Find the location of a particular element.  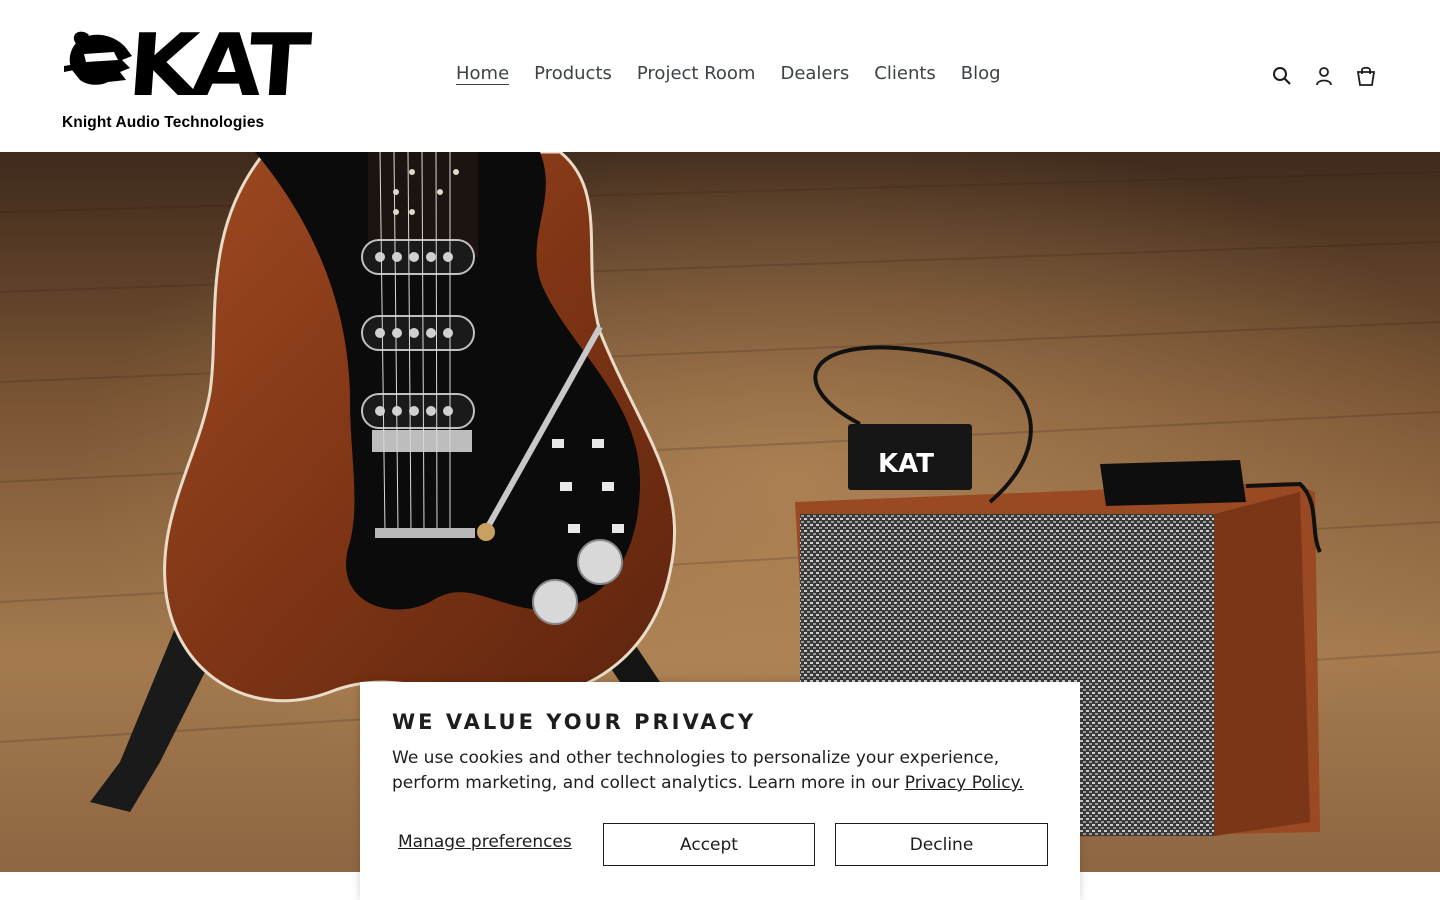

nav-products: Products is located at coordinates (572, 74).